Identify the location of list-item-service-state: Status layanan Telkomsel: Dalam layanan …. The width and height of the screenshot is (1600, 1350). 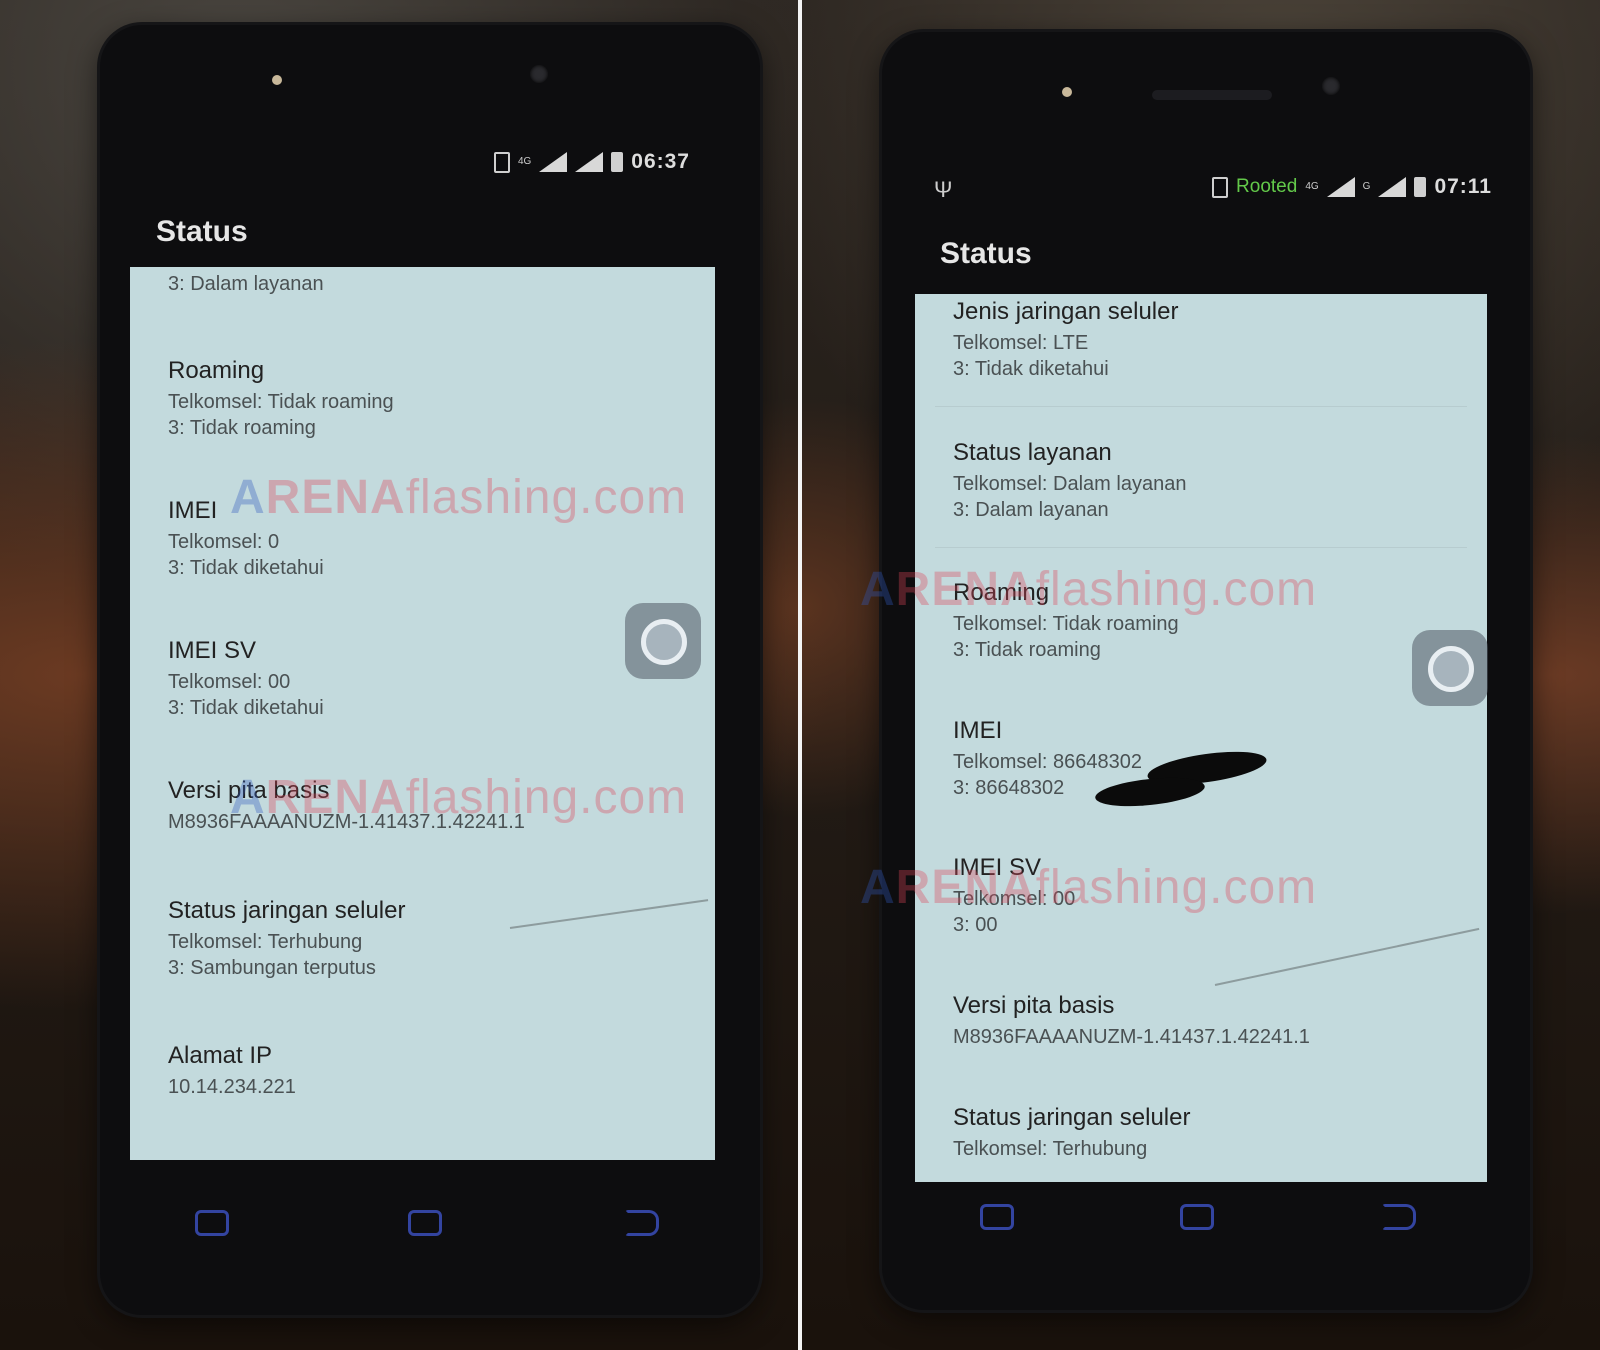
(1069, 481).